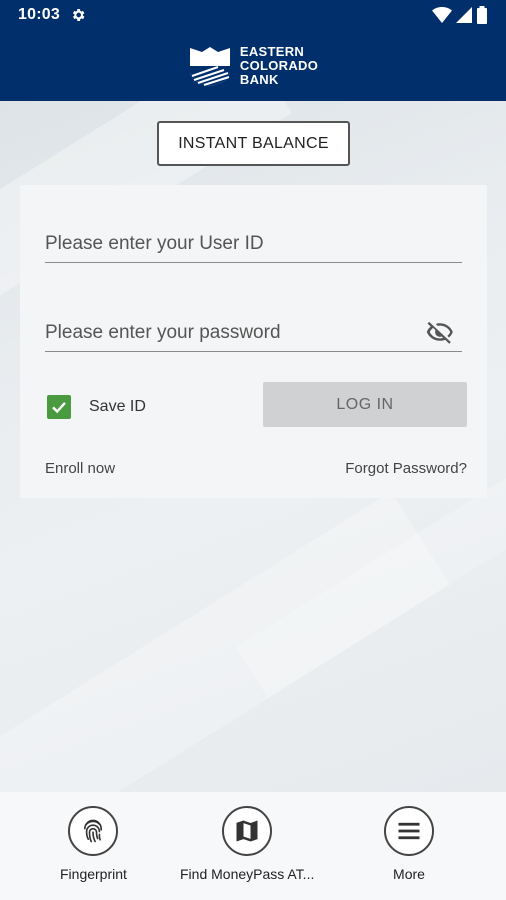  What do you see at coordinates (80, 468) in the screenshot?
I see `enroll-link: Enroll now` at bounding box center [80, 468].